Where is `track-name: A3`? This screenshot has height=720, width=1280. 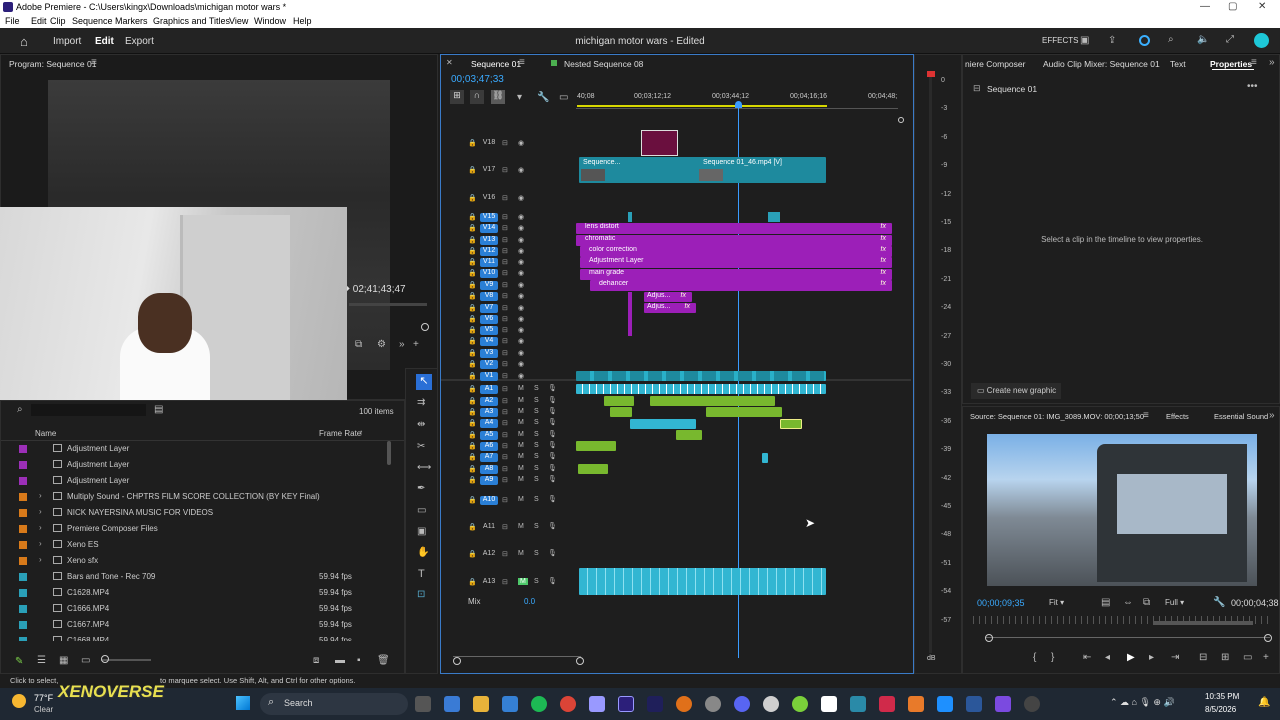 track-name: A3 is located at coordinates (489, 412).